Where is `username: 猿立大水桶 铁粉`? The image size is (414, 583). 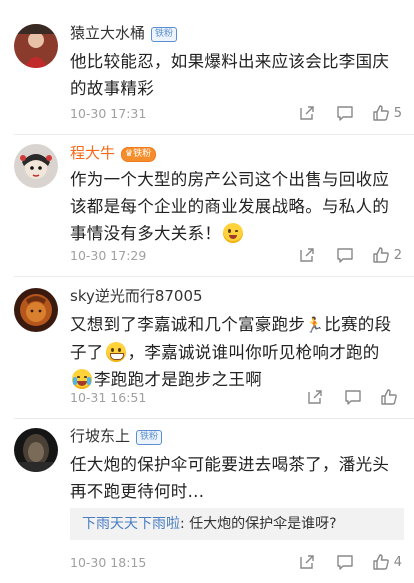
username: 猿立大水桶 铁粉 is located at coordinates (124, 33).